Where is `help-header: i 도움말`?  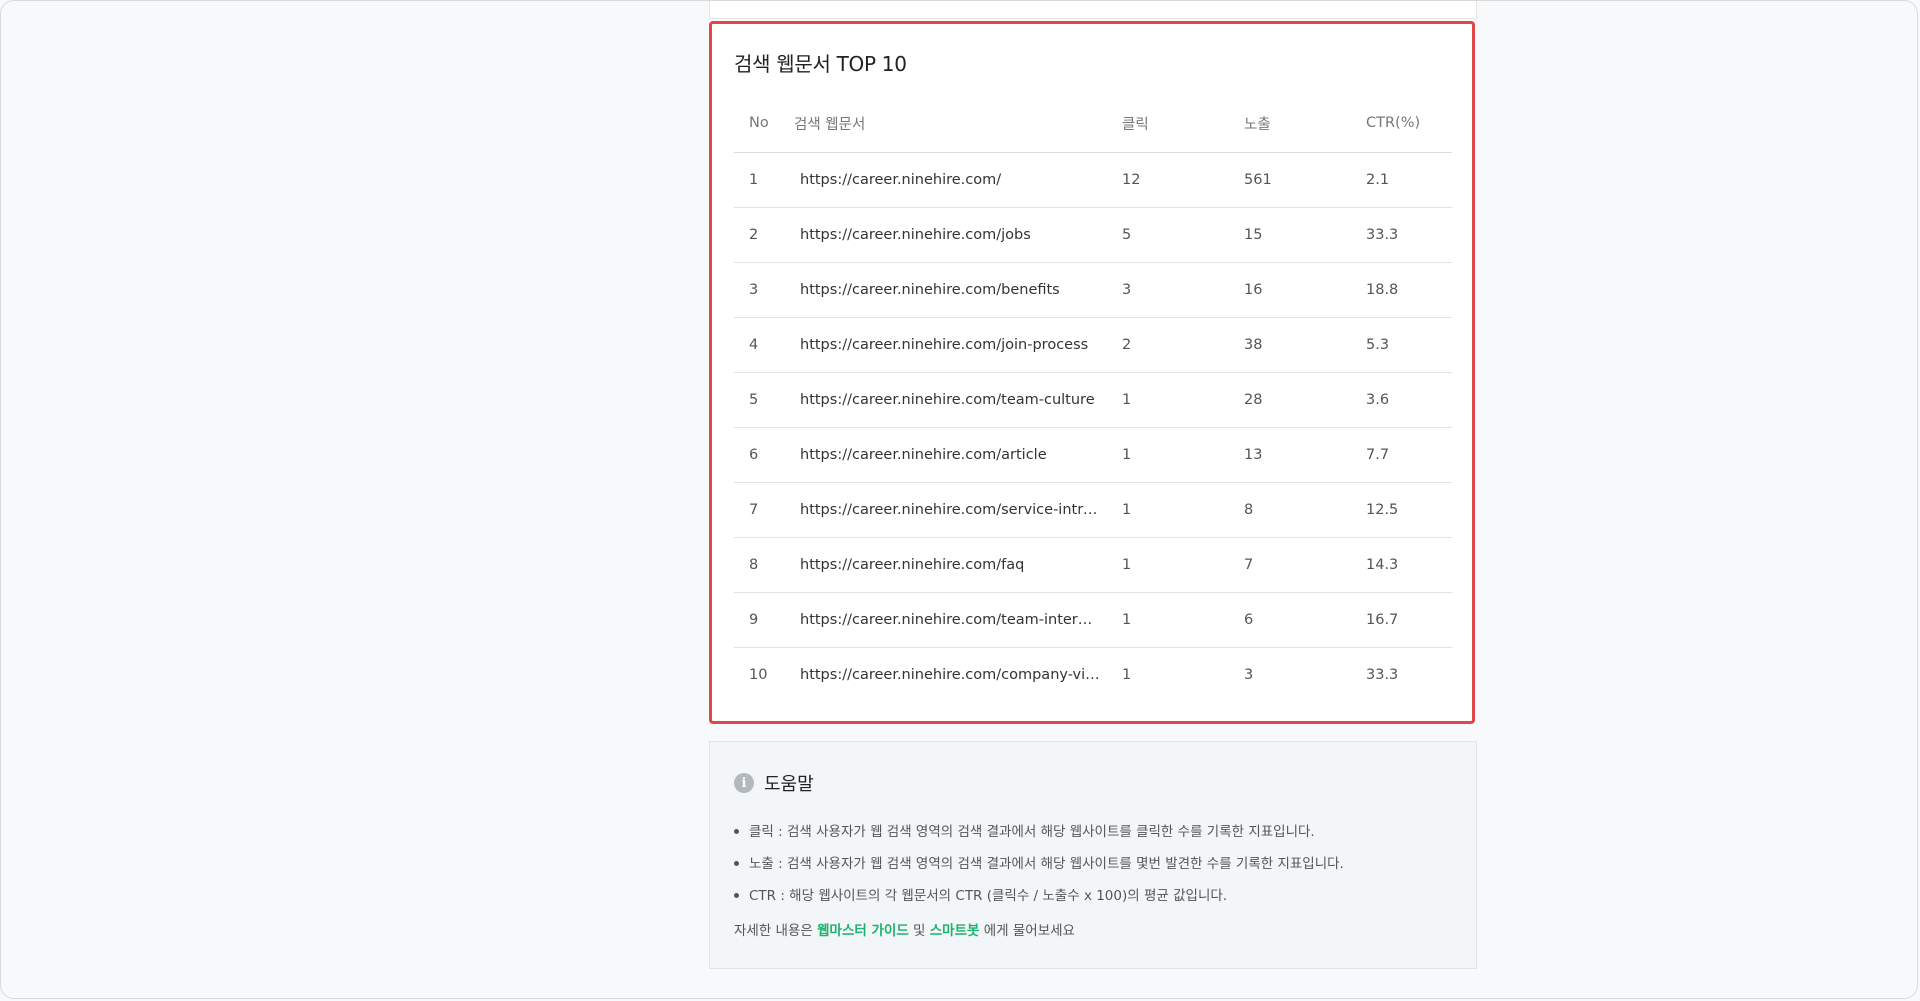
help-header: i 도움말 is located at coordinates (774, 783).